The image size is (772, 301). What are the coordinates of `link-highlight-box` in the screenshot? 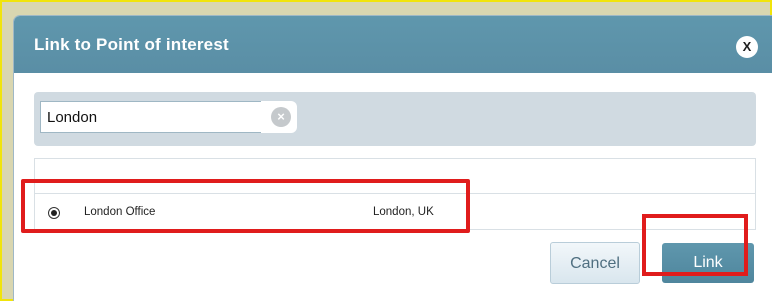 It's located at (695, 245).